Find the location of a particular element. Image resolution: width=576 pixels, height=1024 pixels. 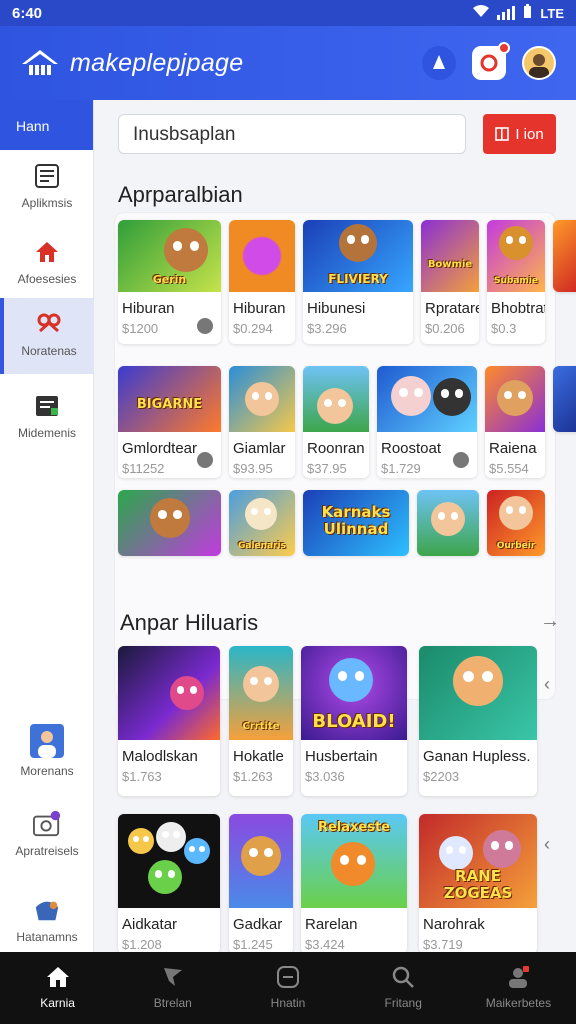

app-thumbnail: RANE ZOGEAS is located at coordinates (478, 861).